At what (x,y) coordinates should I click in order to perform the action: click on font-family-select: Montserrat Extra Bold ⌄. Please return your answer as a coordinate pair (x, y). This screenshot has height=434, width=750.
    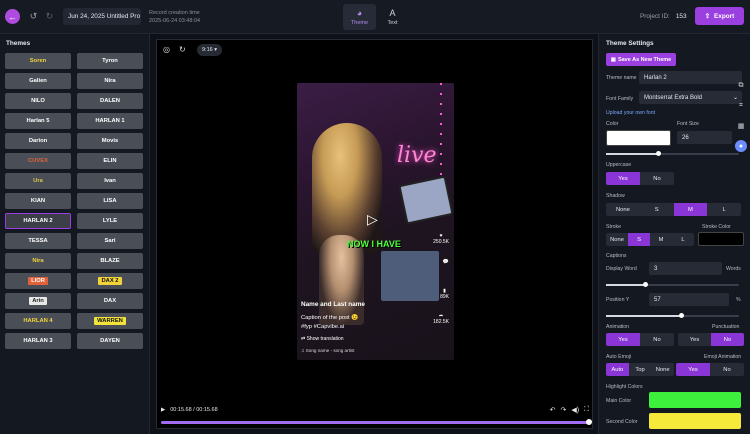
    Looking at the image, I should click on (690, 97).